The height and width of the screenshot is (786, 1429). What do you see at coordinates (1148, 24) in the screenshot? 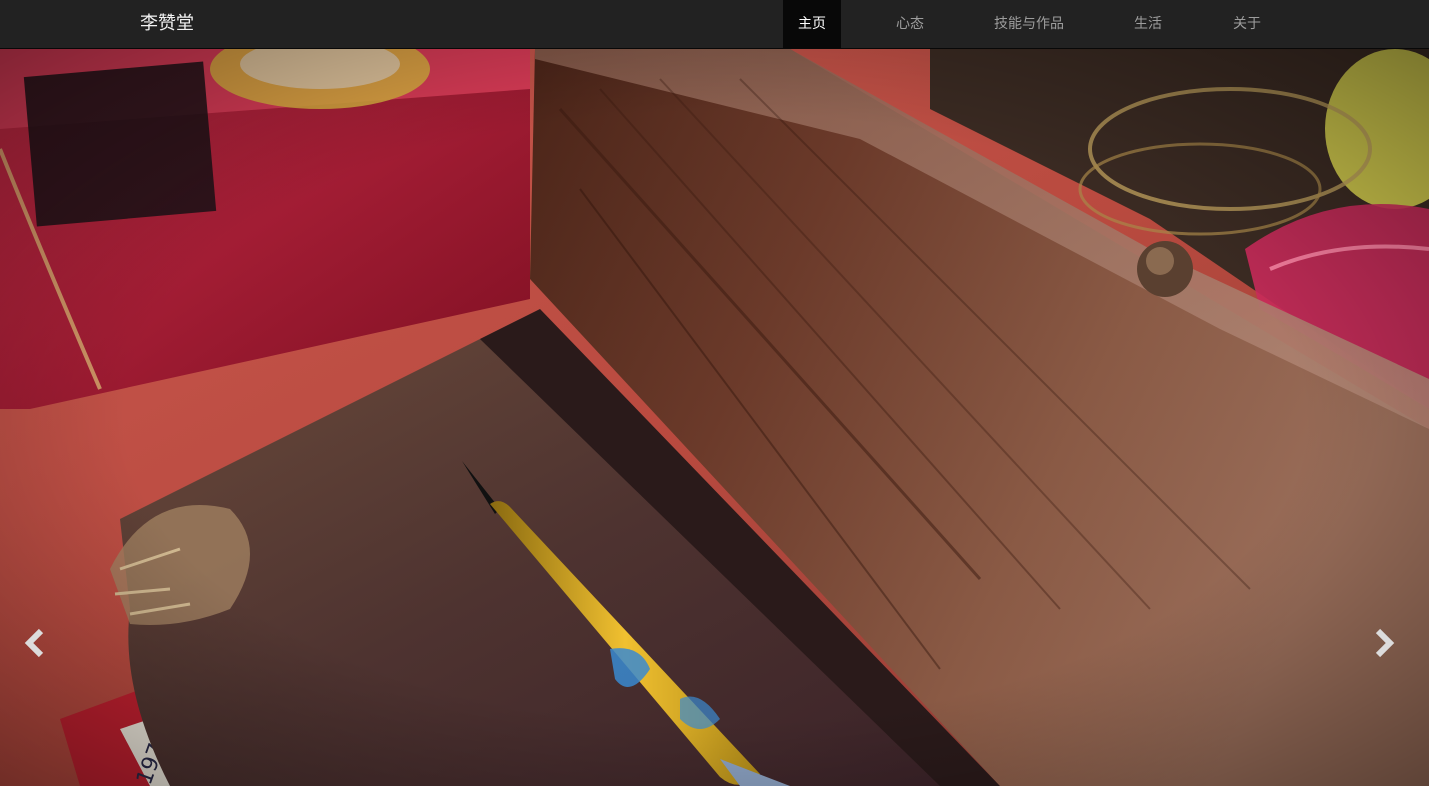
I see `nav-item-life: 生活` at bounding box center [1148, 24].